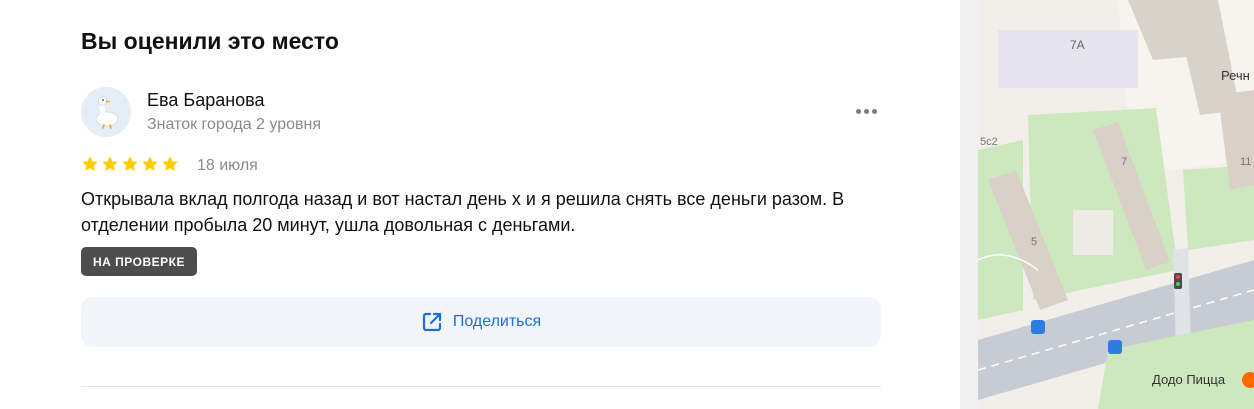  What do you see at coordinates (481, 386) in the screenshot?
I see `divider` at bounding box center [481, 386].